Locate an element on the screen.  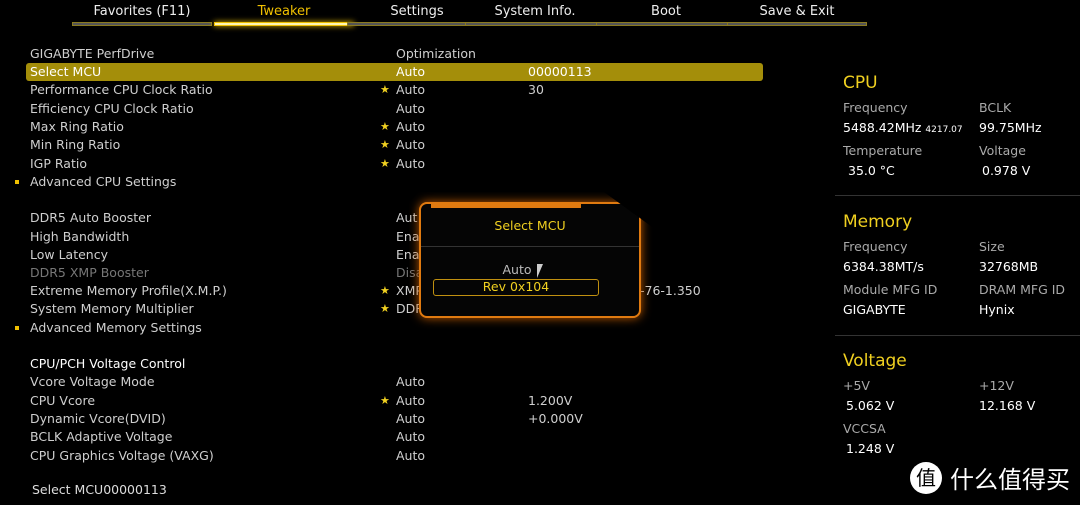
dram-mfg-id: Hynix is located at coordinates (997, 309).